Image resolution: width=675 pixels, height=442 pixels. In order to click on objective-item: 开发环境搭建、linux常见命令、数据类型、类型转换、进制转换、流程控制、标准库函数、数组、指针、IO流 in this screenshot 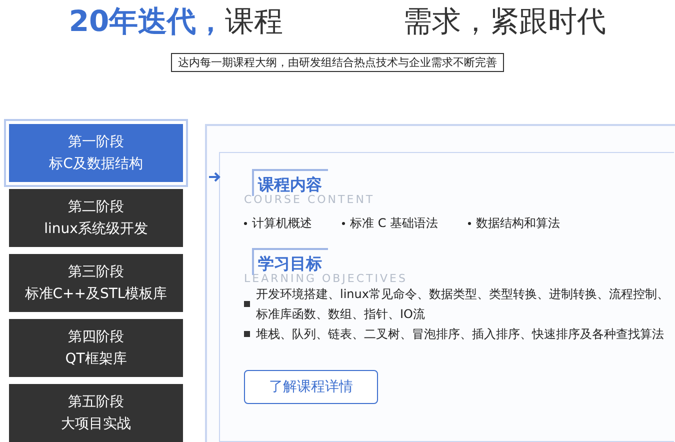, I will do `click(463, 304)`.